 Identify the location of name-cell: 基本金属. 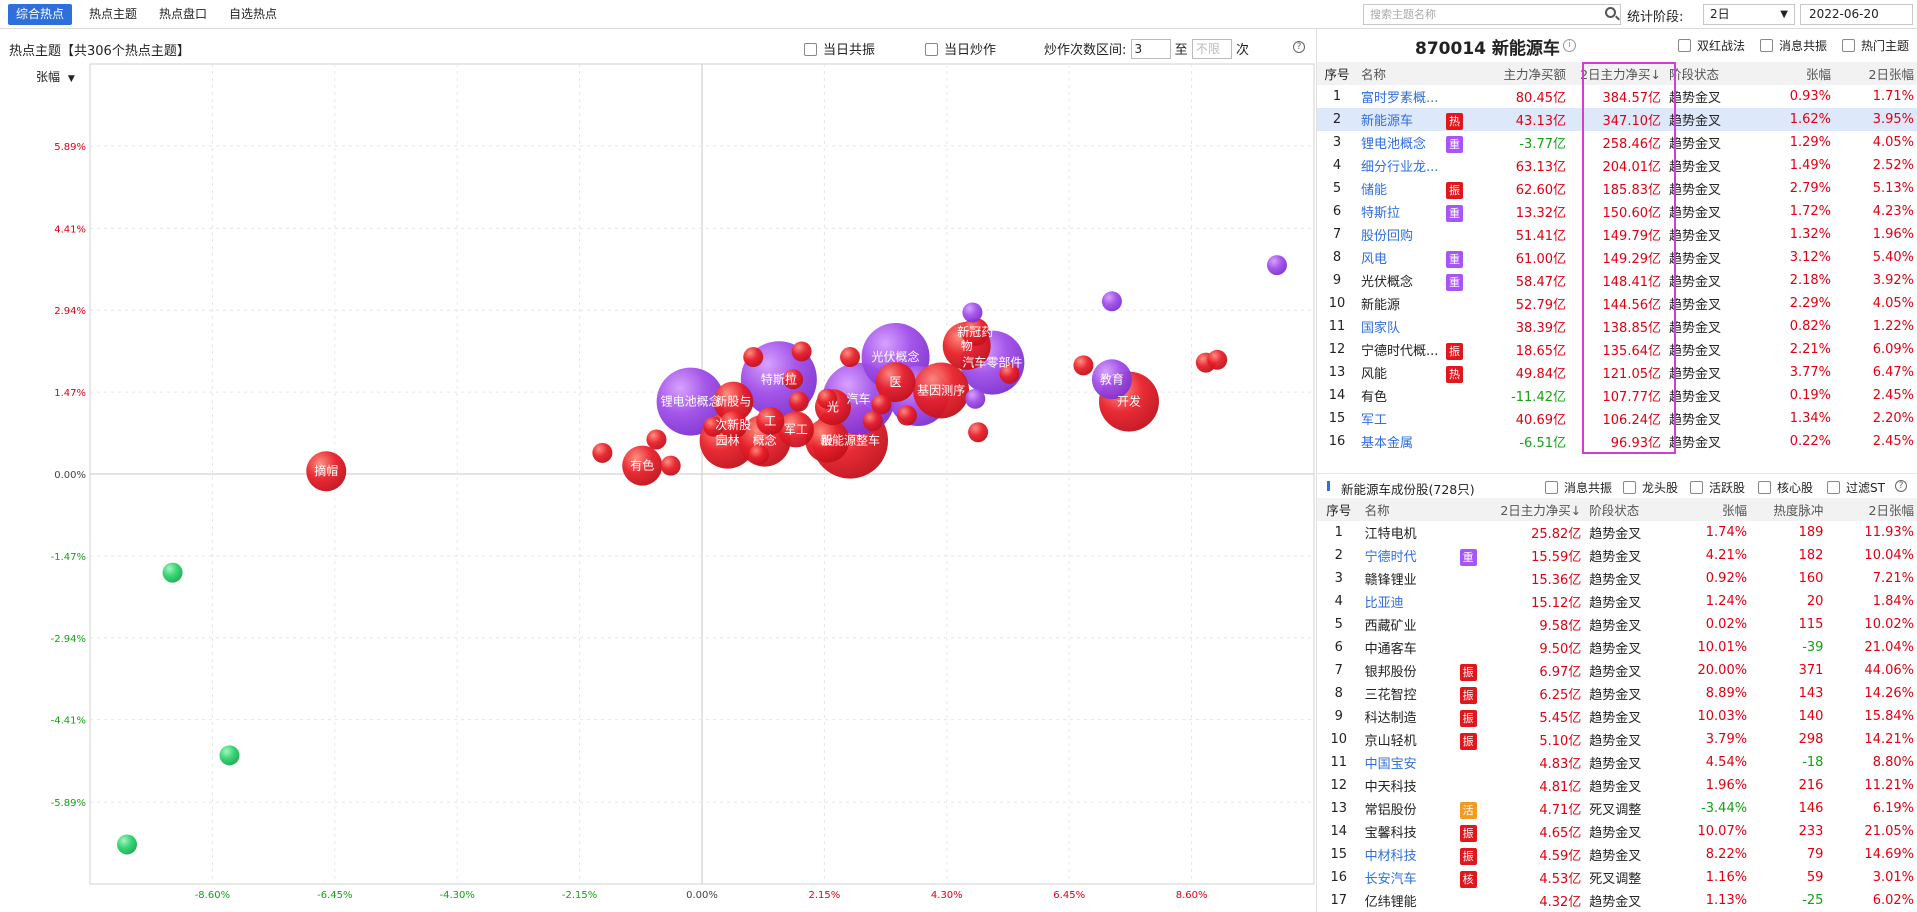
(1412, 441).